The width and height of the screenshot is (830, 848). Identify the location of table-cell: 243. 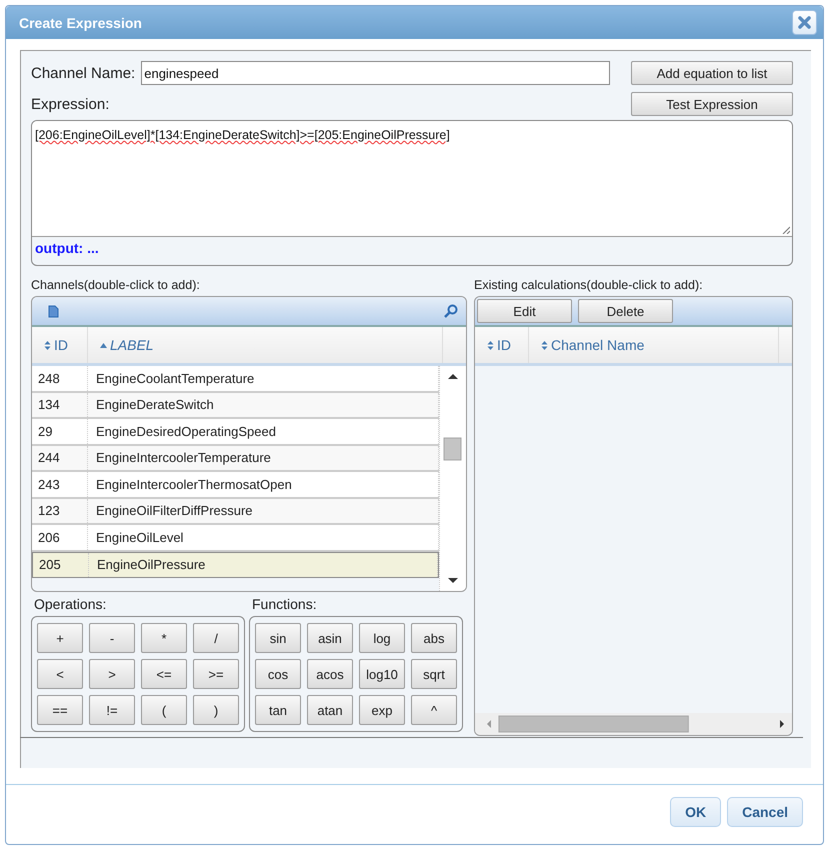
(60, 484).